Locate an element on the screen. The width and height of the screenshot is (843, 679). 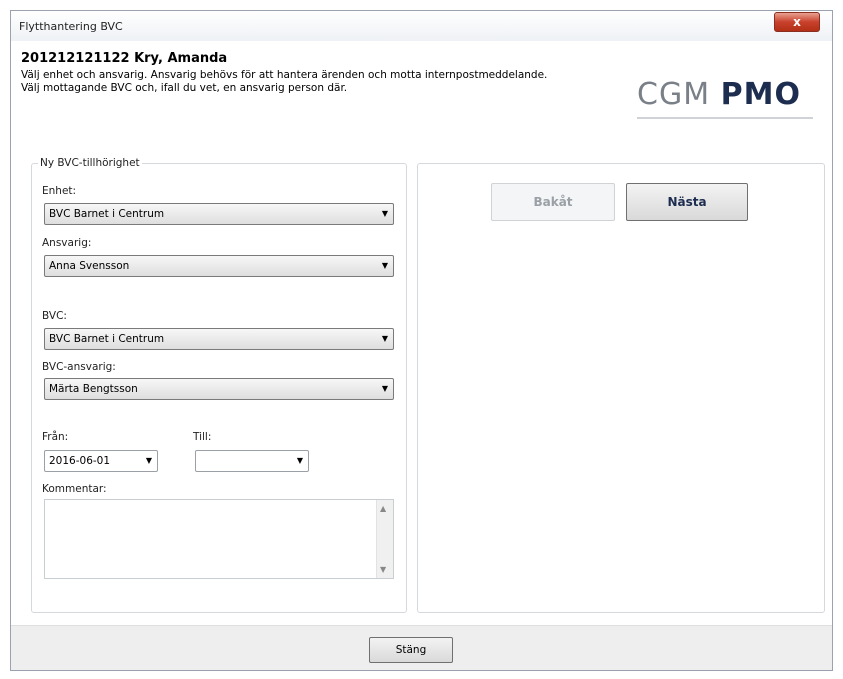
ansvarig-select: Anna Svensson ▼ is located at coordinates (219, 266).